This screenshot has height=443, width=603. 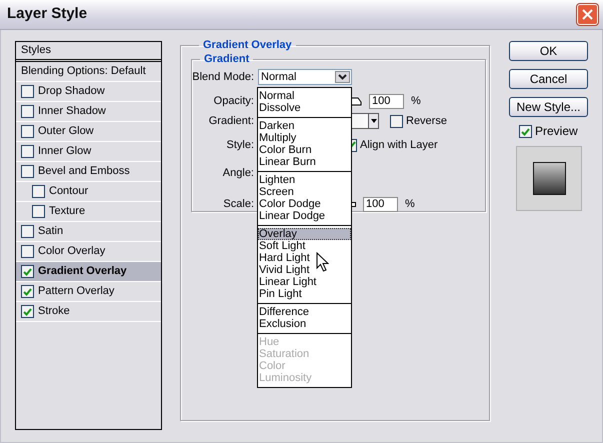 I want to click on menu-item: Difference, so click(x=304, y=312).